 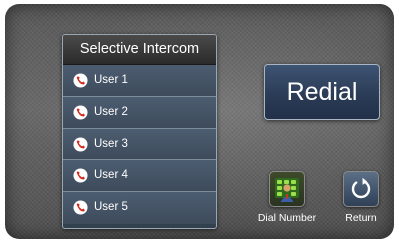 I want to click on return-button, so click(x=361, y=189).